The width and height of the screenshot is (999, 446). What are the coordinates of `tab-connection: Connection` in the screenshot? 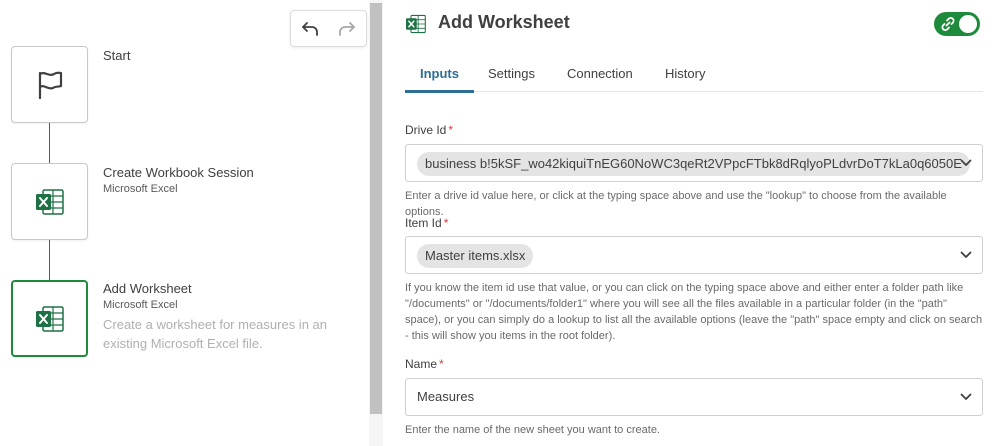 It's located at (600, 79).